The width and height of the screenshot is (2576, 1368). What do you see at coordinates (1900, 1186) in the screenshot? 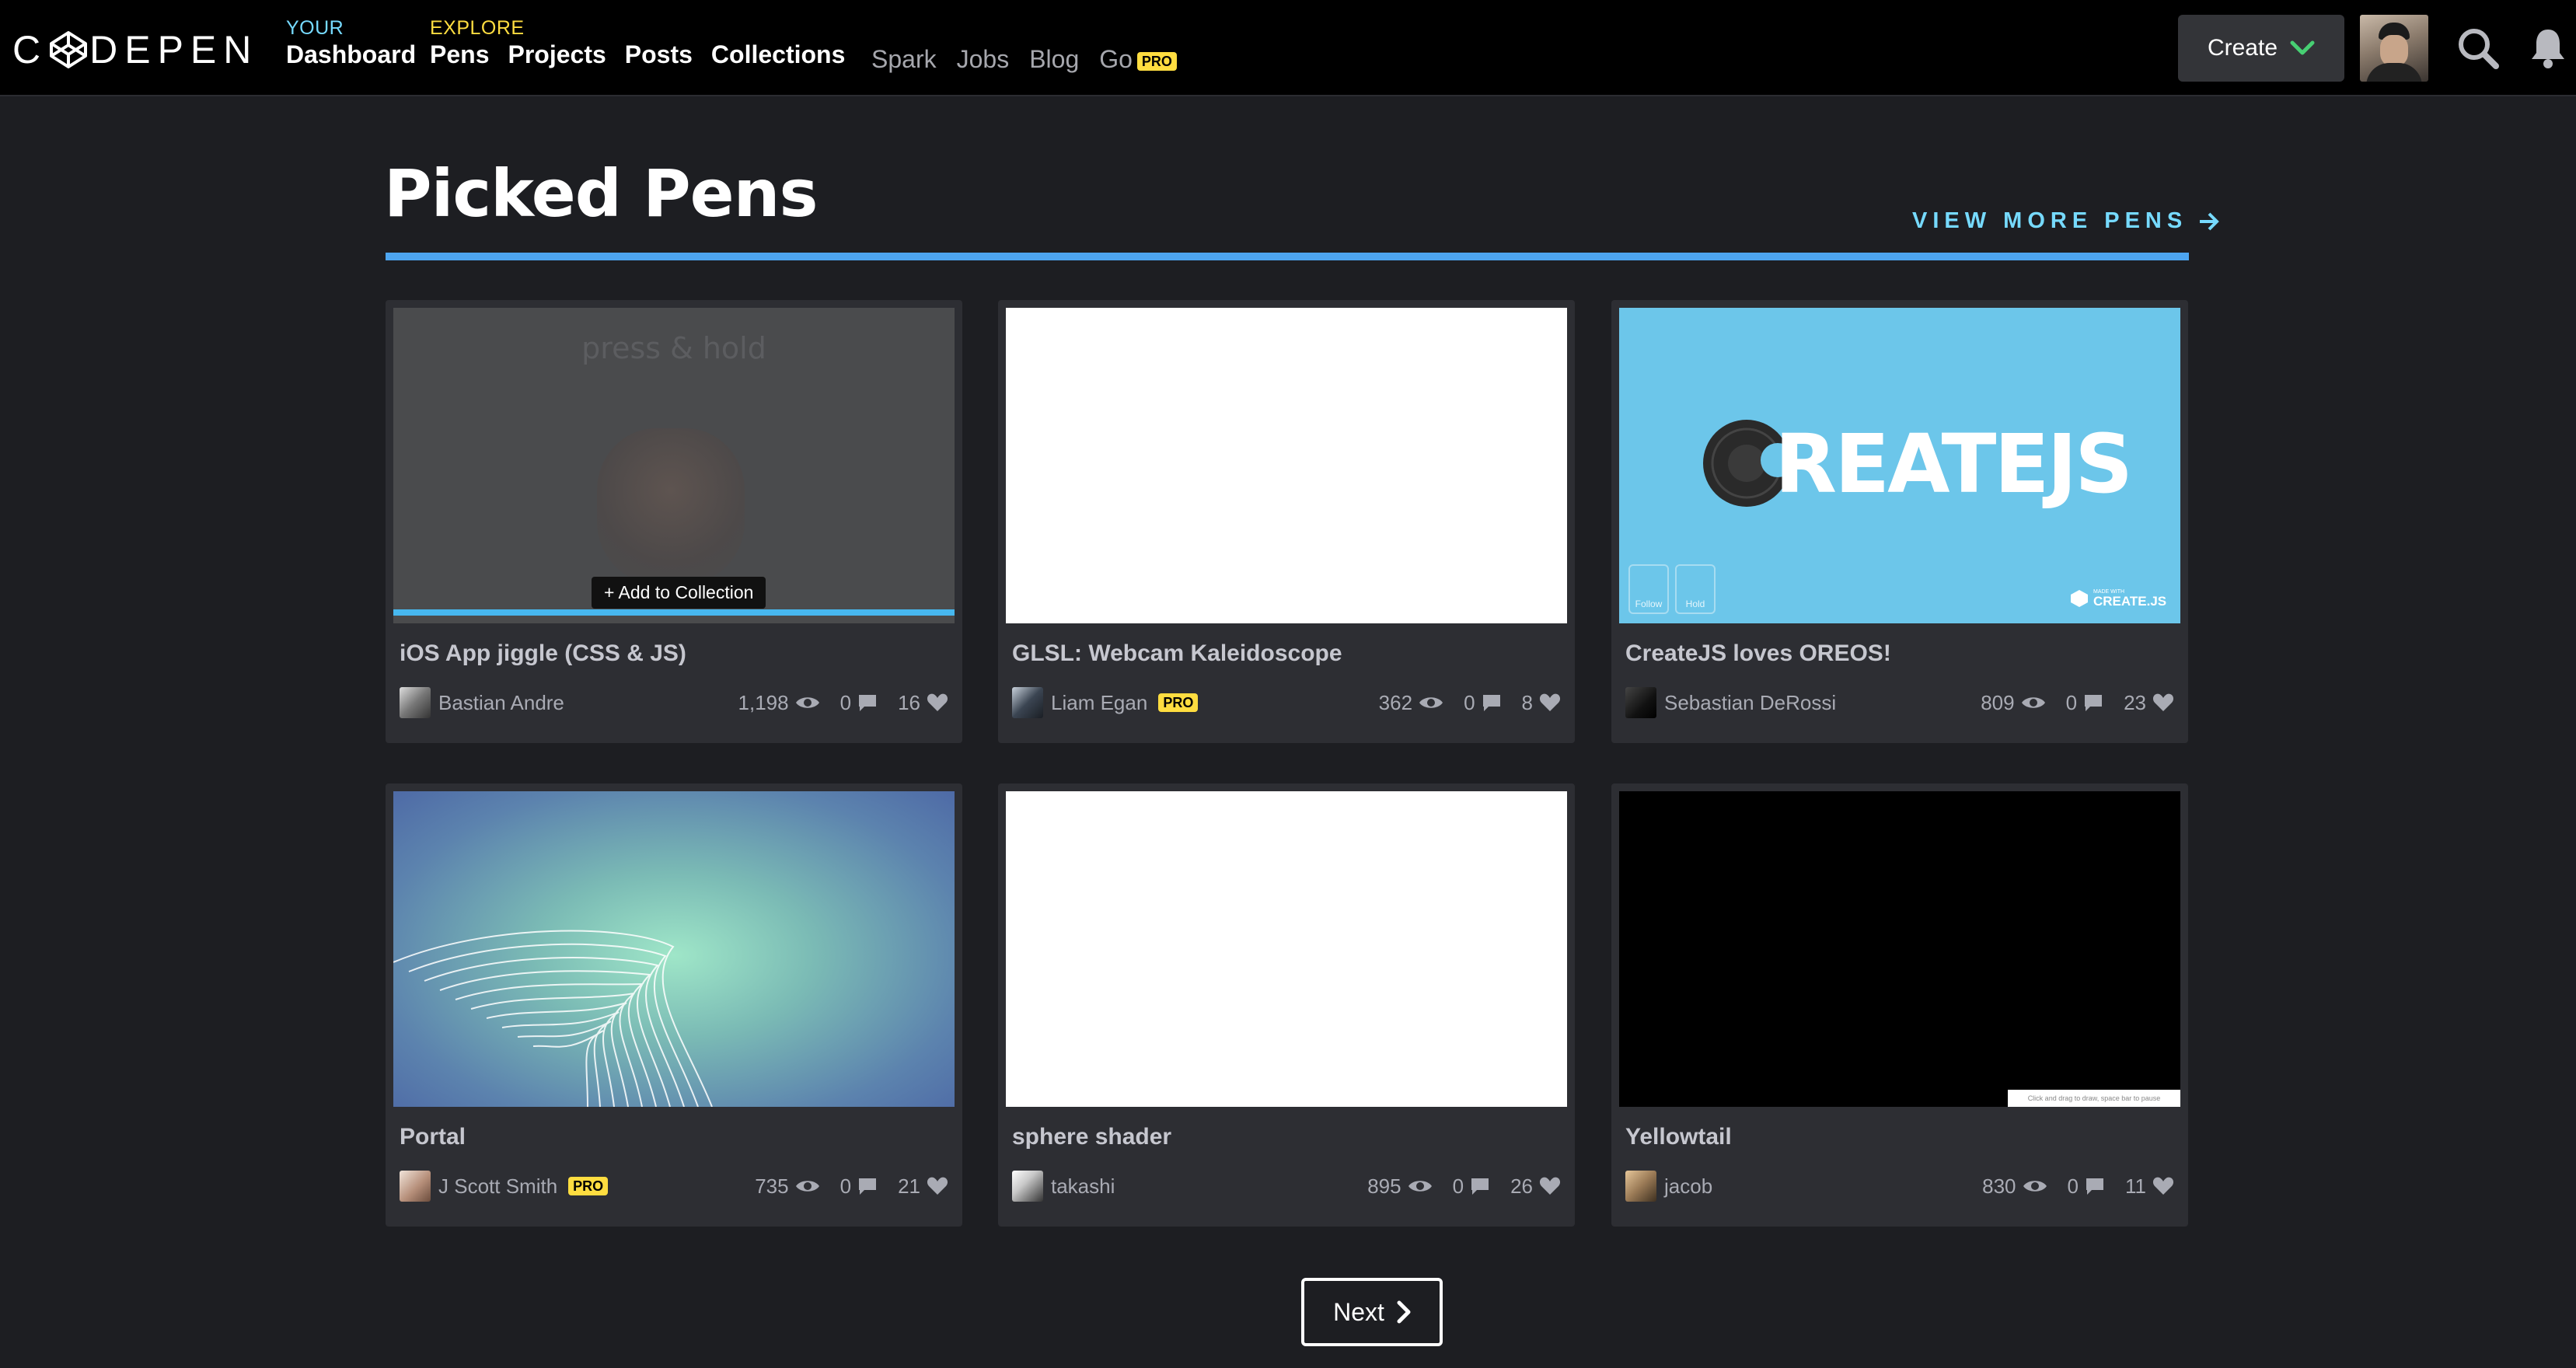
I see `pen-meta: jacob 830 0 11` at bounding box center [1900, 1186].